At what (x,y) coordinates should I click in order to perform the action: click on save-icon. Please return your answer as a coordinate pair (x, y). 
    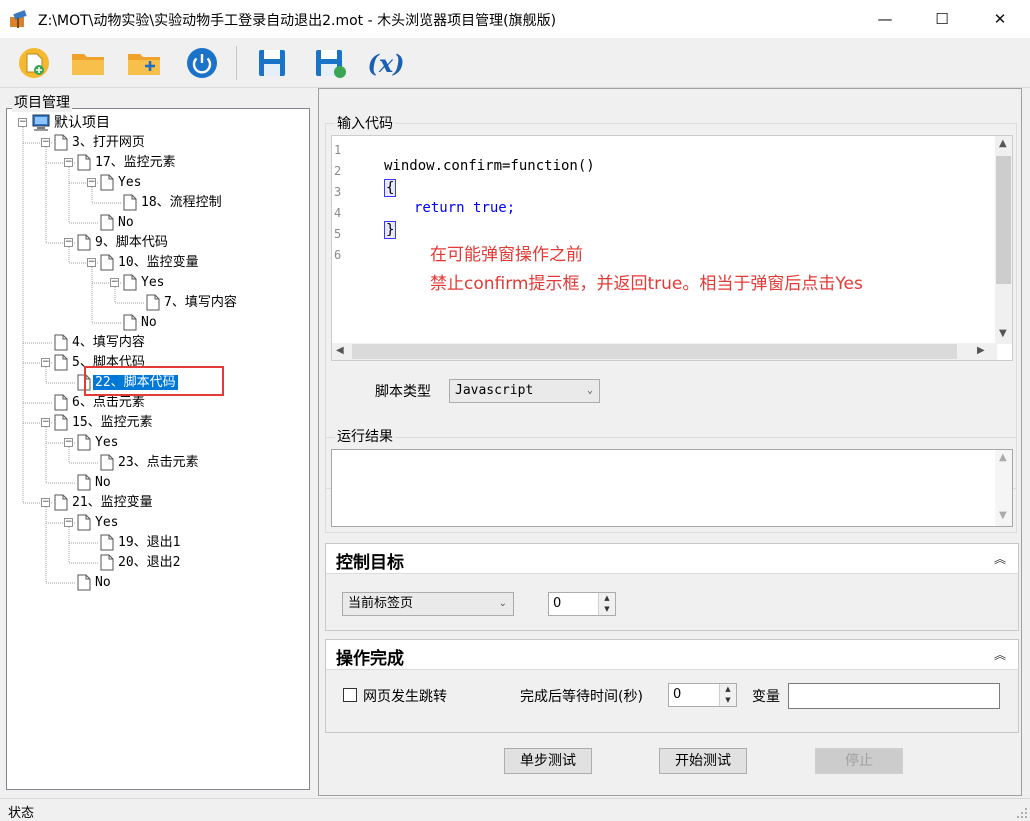
    Looking at the image, I should click on (272, 63).